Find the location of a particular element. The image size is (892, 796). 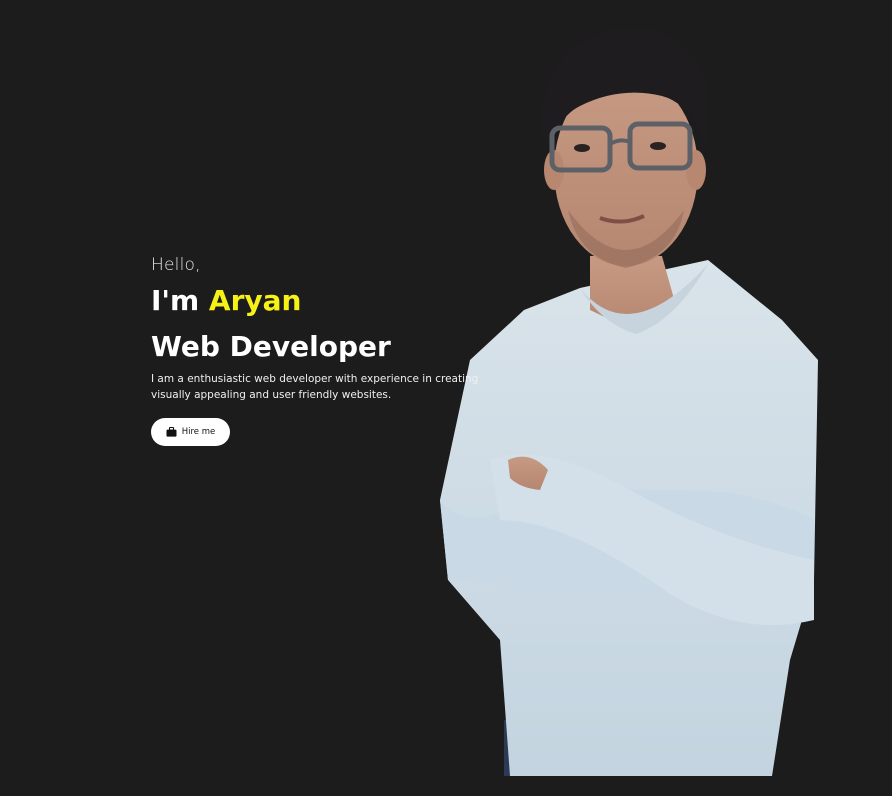

greeting-text: Hello, is located at coordinates (176, 265).